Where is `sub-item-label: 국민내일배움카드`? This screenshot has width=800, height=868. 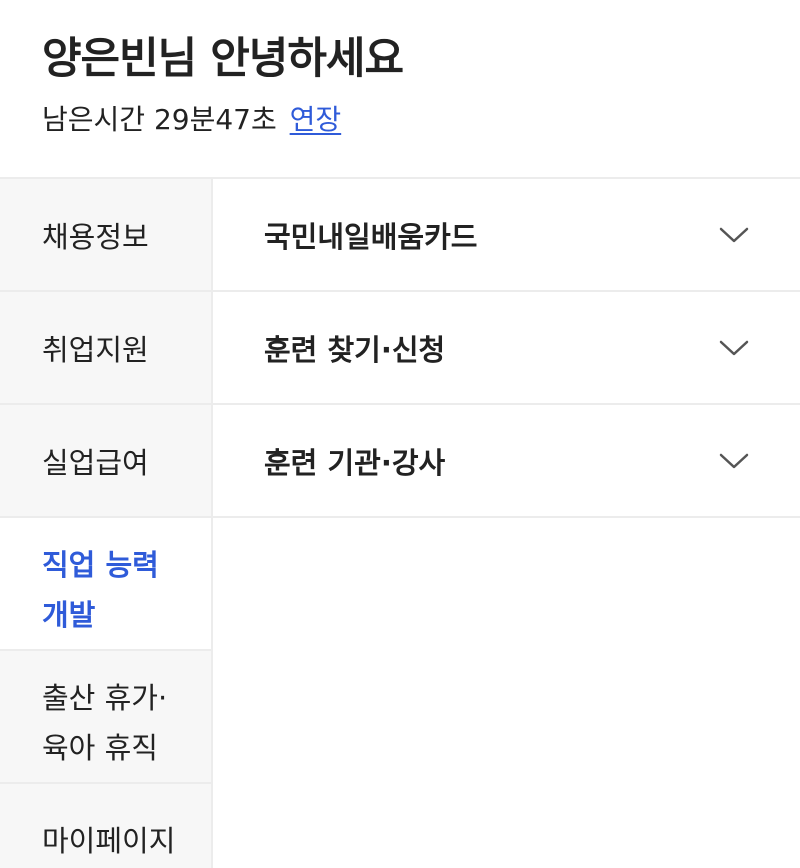 sub-item-label: 국민내일배움카드 is located at coordinates (371, 236).